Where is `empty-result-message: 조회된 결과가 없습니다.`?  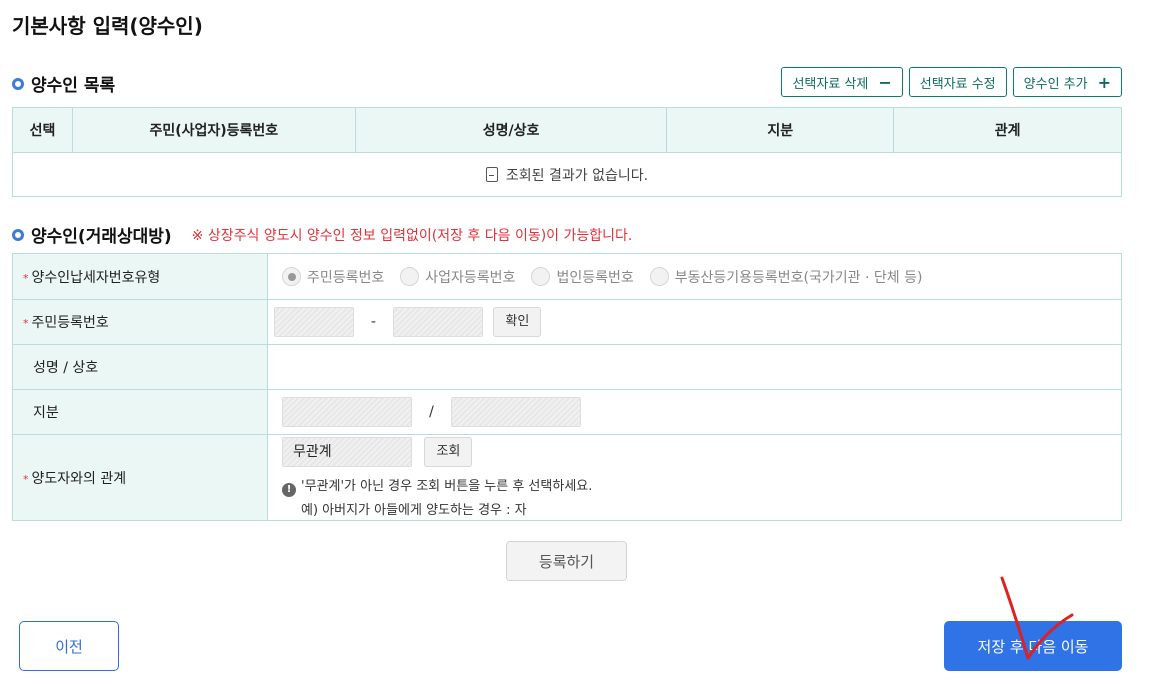 empty-result-message: 조회된 결과가 없습니다. is located at coordinates (577, 175).